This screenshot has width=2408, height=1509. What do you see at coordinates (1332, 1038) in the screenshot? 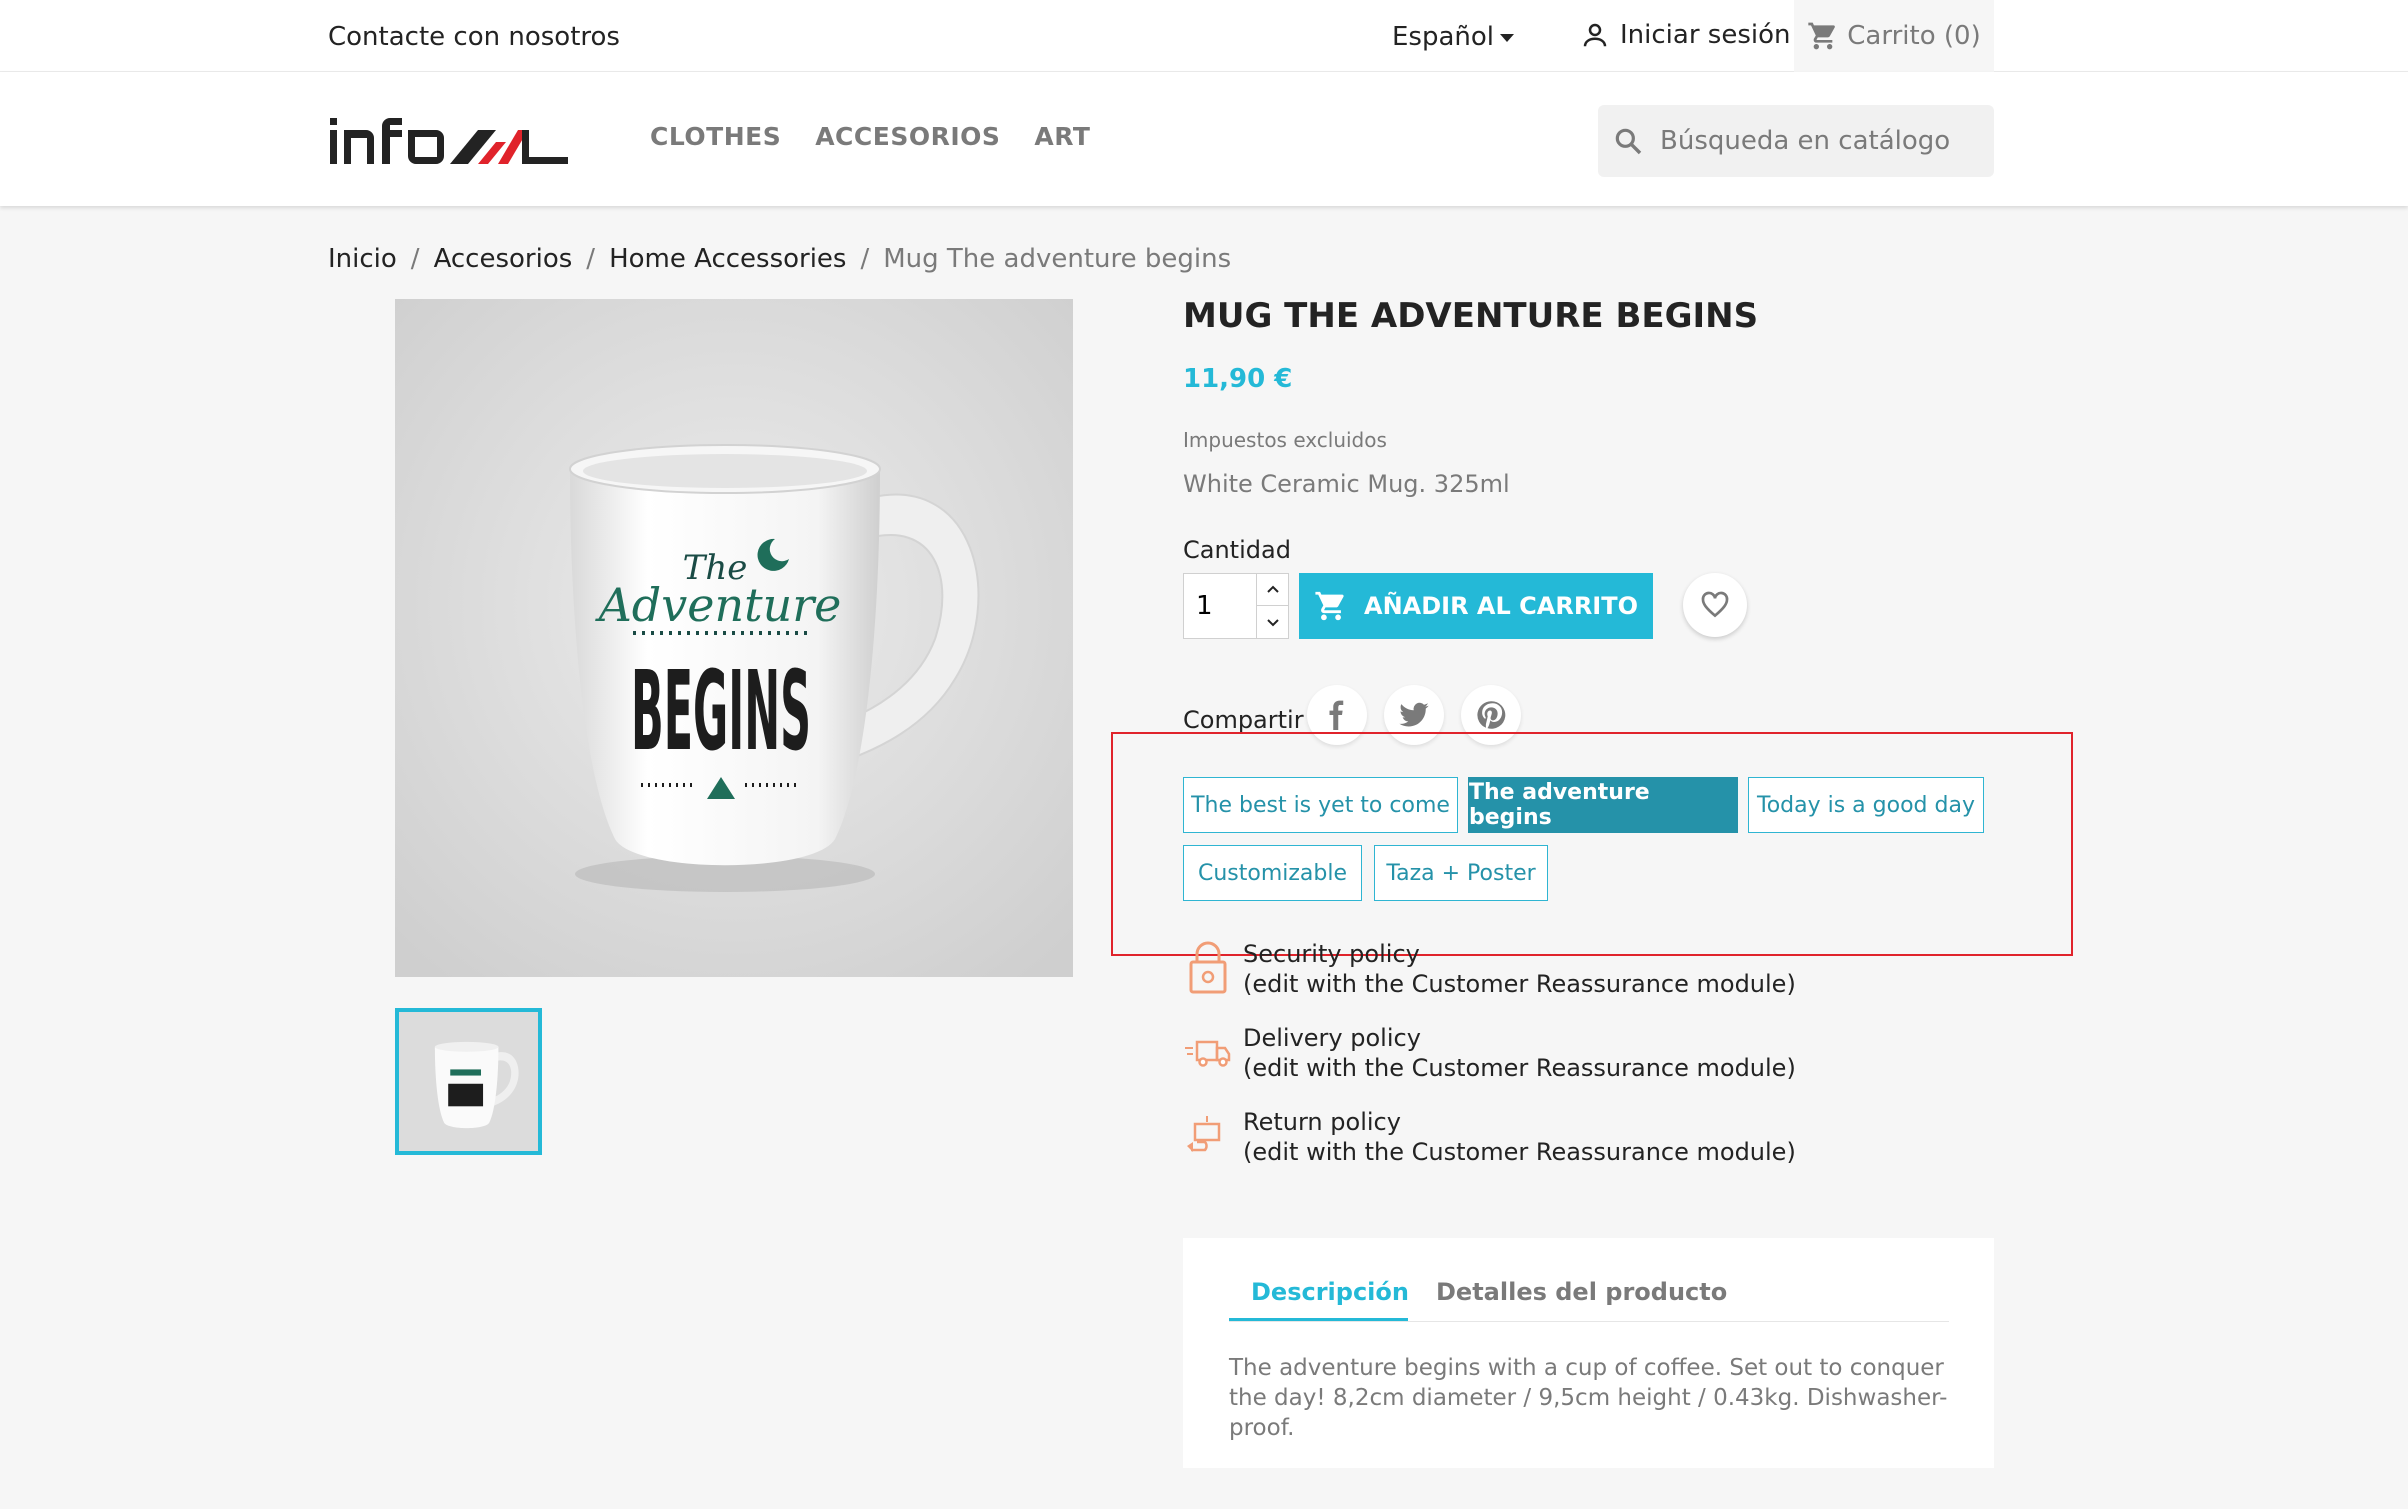
I see `reassurance-title: Delivery policy` at bounding box center [1332, 1038].